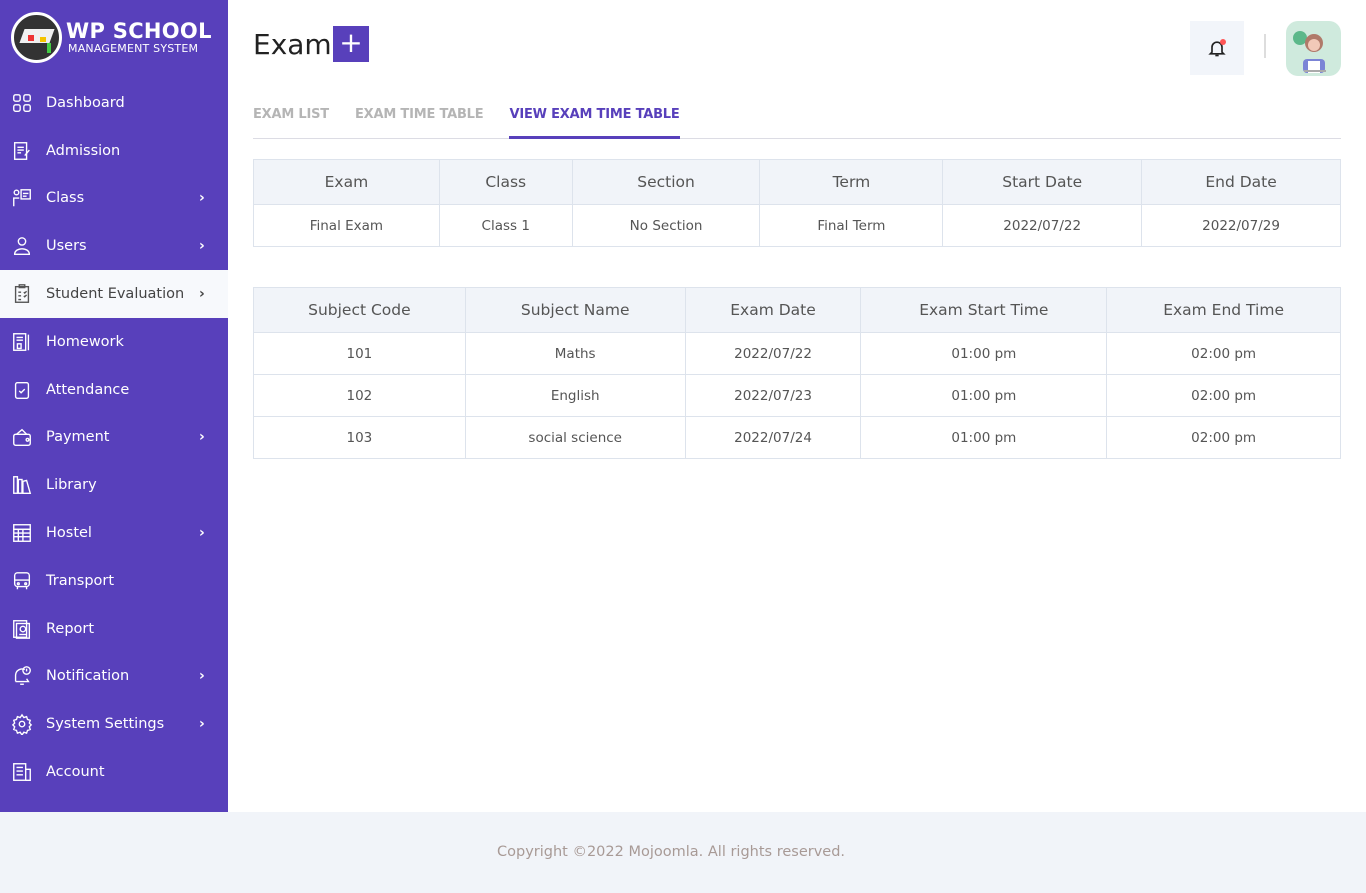 The height and width of the screenshot is (893, 1366). I want to click on tab-exam-time-table: EXAM TIME TABLE, so click(419, 121).